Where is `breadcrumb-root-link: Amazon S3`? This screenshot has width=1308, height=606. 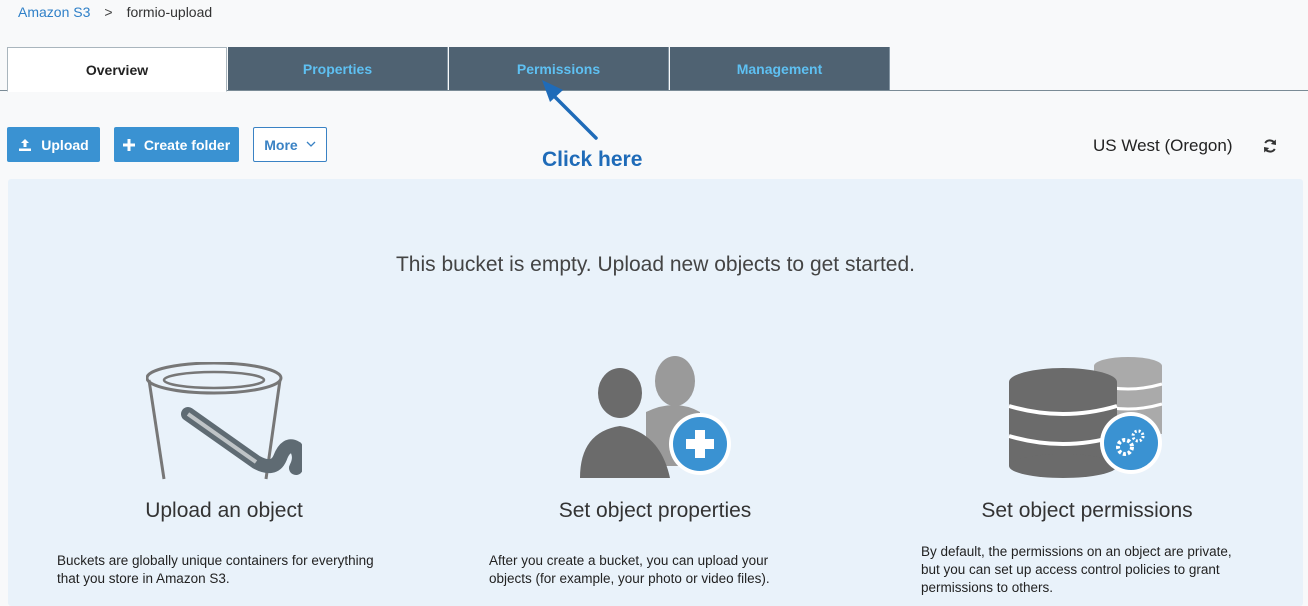
breadcrumb-root-link: Amazon S3 is located at coordinates (54, 12).